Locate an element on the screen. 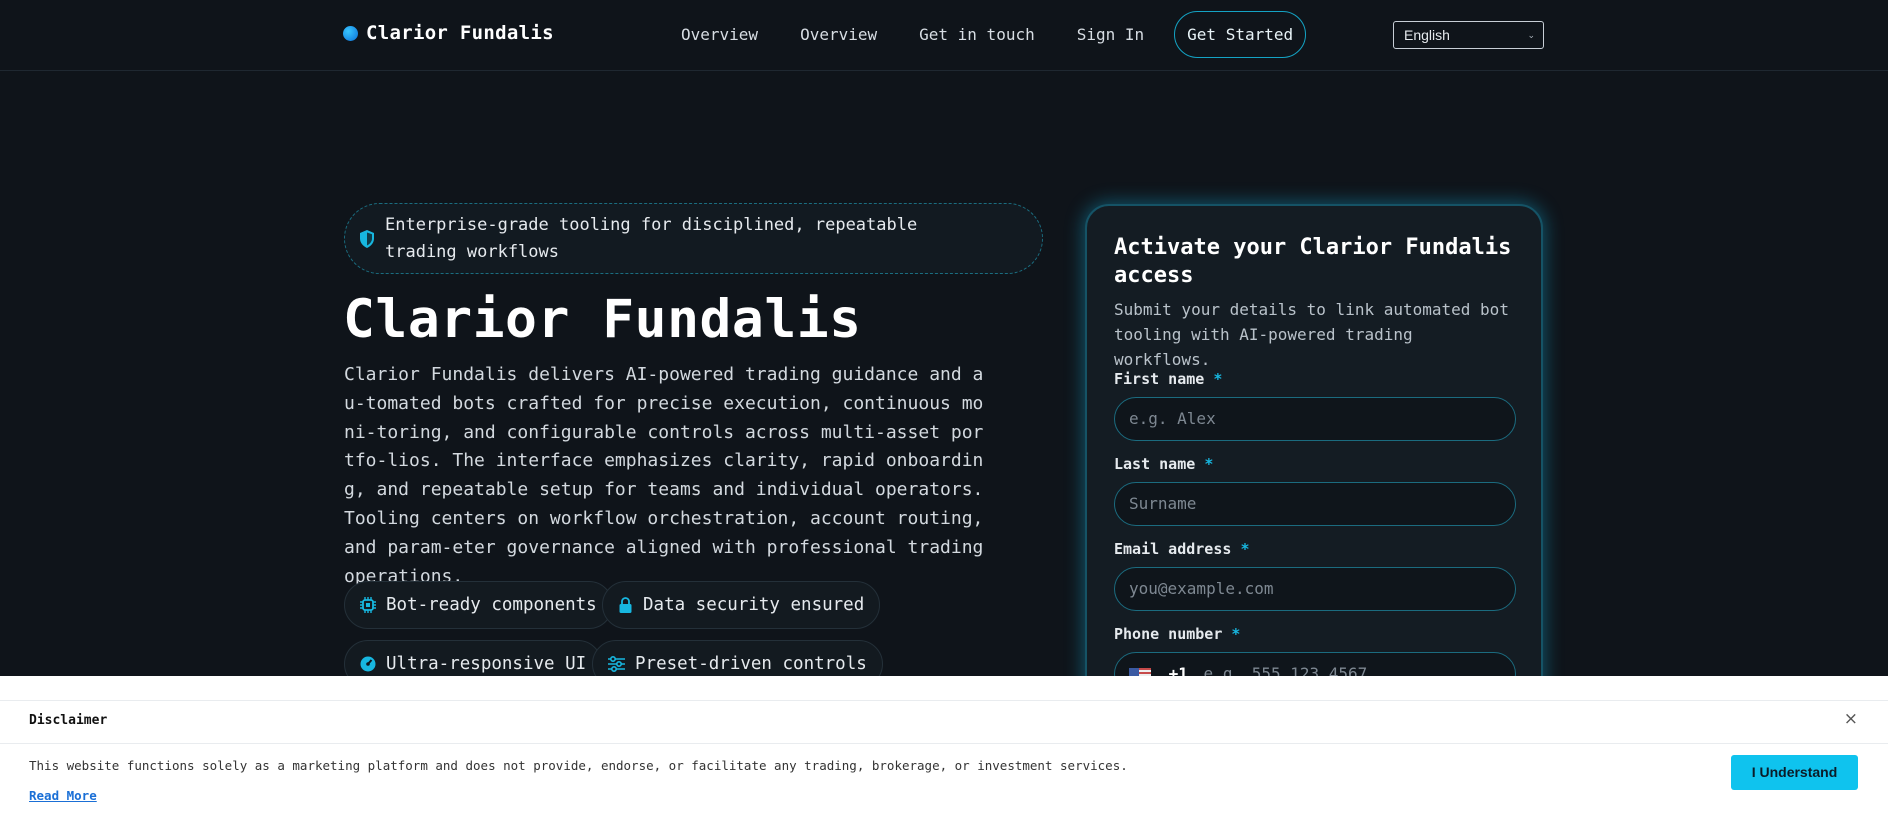 This screenshot has width=1888, height=818. brand-dot-icon is located at coordinates (350, 33).